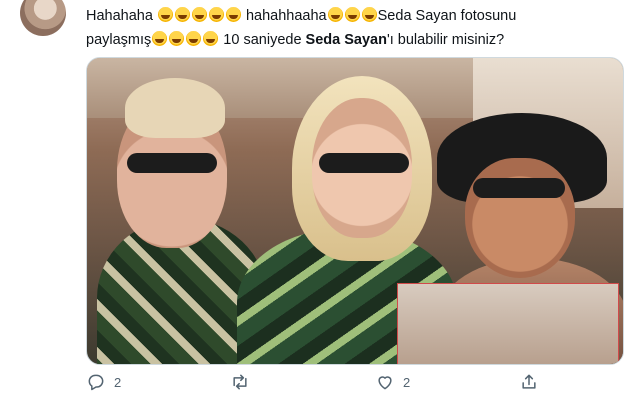  What do you see at coordinates (520, 218) in the screenshot?
I see `person-right-face` at bounding box center [520, 218].